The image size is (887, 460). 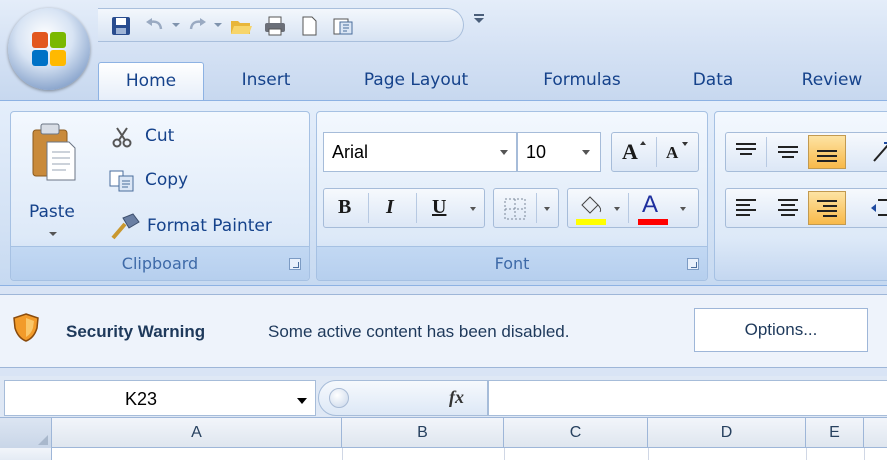 What do you see at coordinates (26, 327) in the screenshot?
I see `shield-icon` at bounding box center [26, 327].